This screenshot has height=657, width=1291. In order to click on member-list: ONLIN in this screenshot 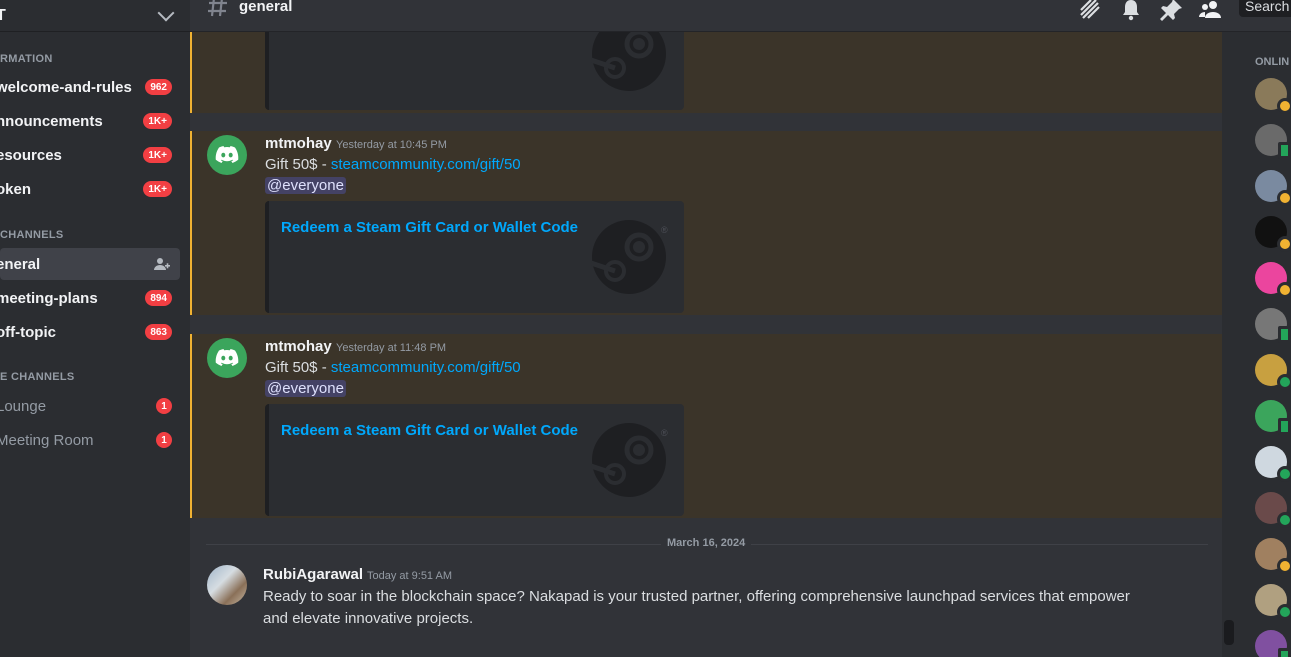, I will do `click(1262, 344)`.